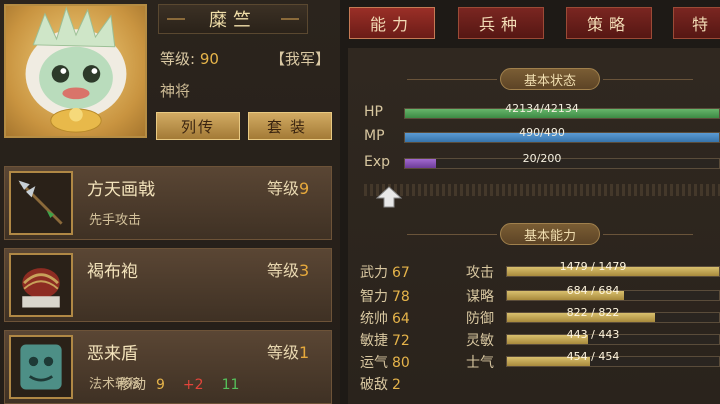 This screenshot has height=404, width=720. What do you see at coordinates (480, 363) in the screenshot?
I see `ability-bar-label: 士气` at bounding box center [480, 363].